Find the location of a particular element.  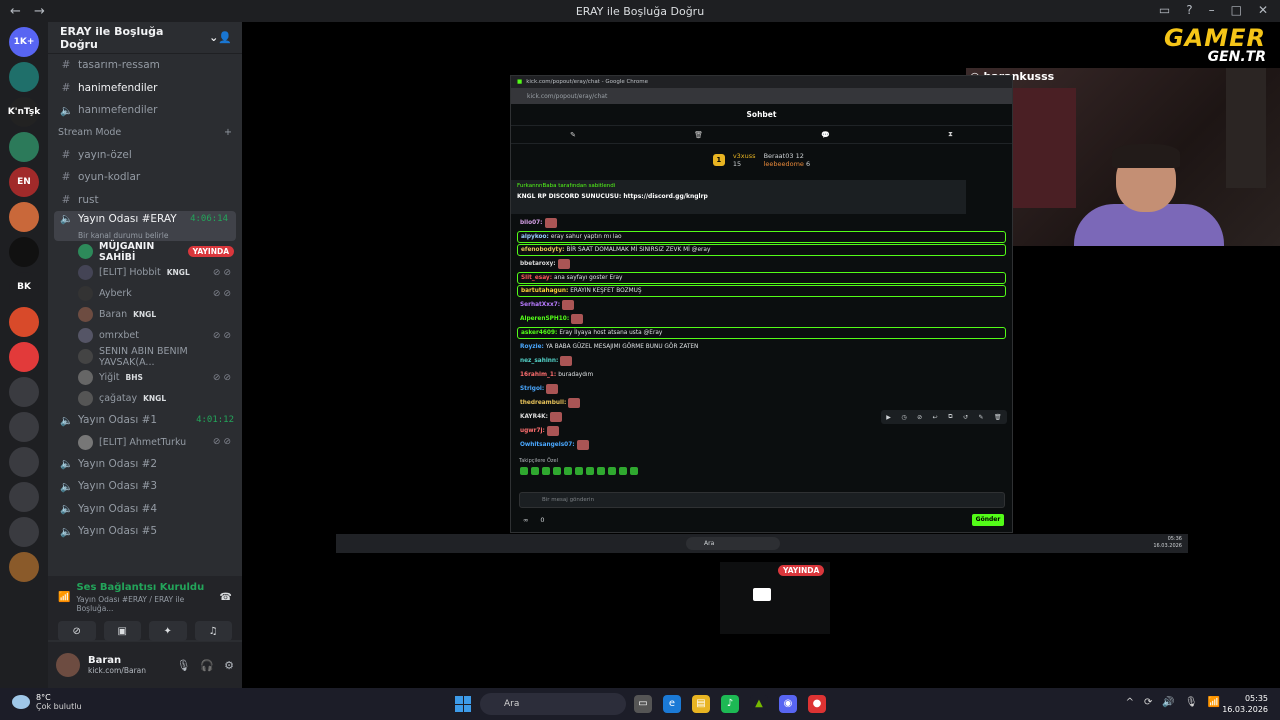

address-bar: kick.com/popout/eray/chat is located at coordinates (761, 96).